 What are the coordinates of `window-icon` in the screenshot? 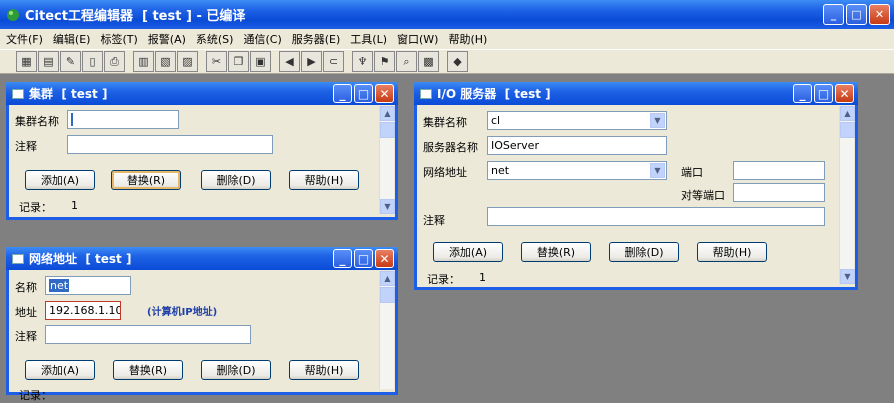 It's located at (426, 93).